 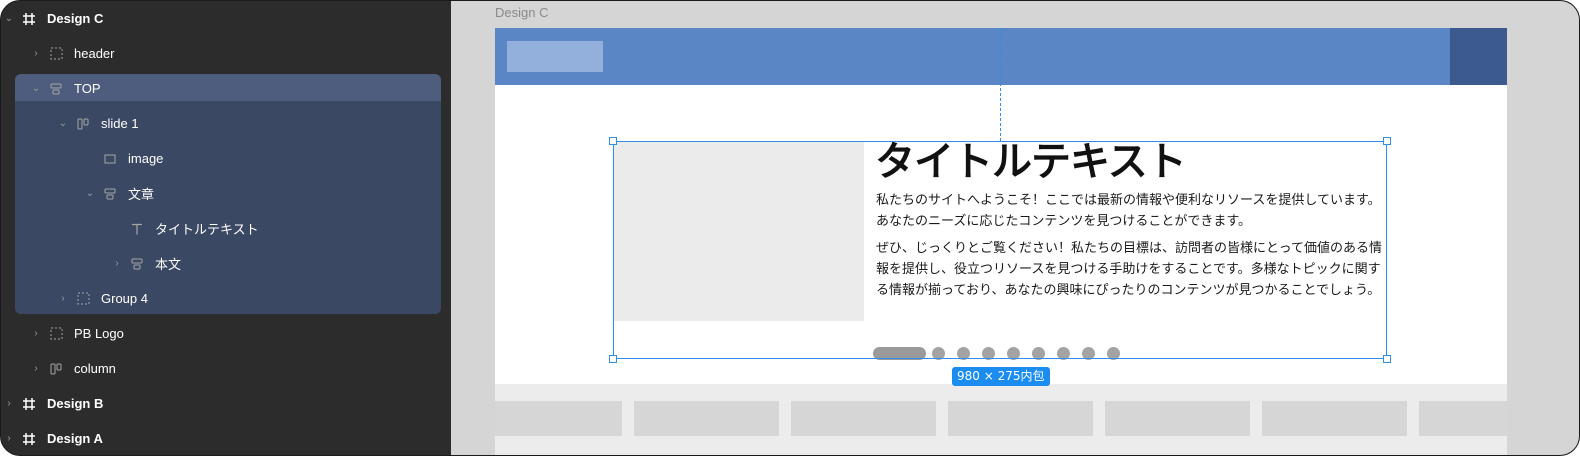 What do you see at coordinates (1001, 376) in the screenshot?
I see `selection-size-badge: 980 × 275内包` at bounding box center [1001, 376].